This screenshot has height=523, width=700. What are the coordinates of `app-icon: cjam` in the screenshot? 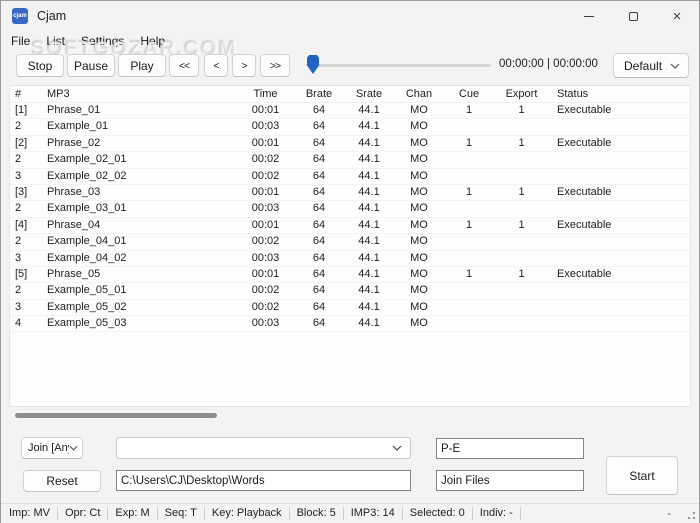 It's located at (20, 16).